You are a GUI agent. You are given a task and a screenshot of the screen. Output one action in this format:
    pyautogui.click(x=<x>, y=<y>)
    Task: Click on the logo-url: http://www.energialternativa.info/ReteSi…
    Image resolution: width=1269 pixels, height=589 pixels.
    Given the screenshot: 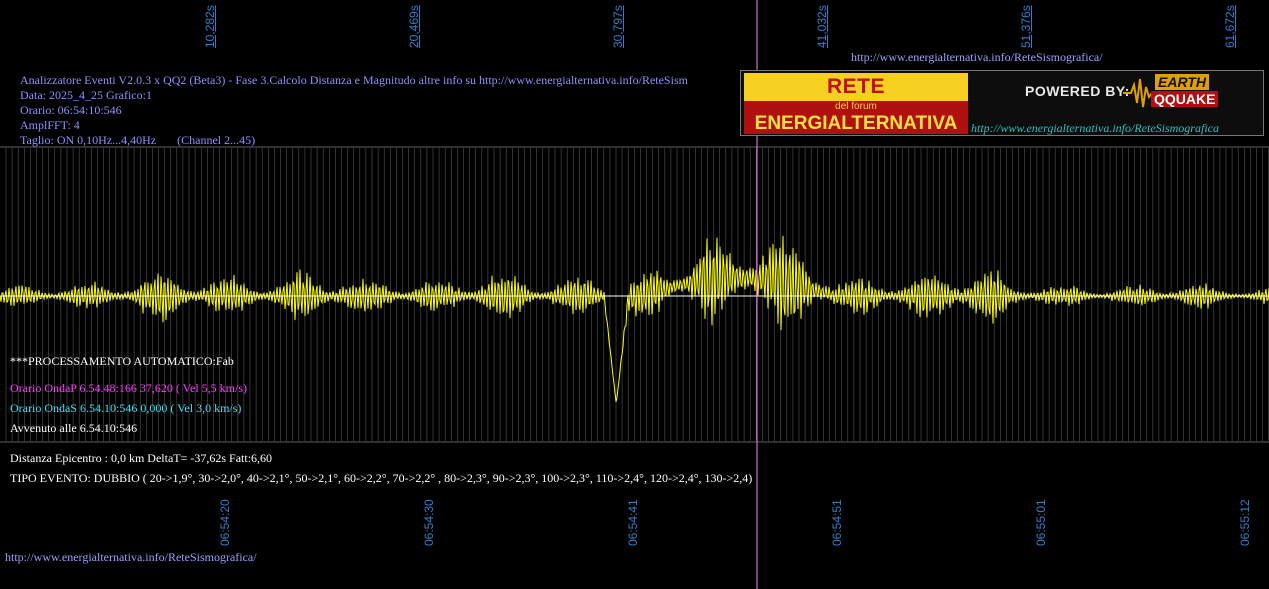 What is the action you would take?
    pyautogui.click(x=1095, y=128)
    